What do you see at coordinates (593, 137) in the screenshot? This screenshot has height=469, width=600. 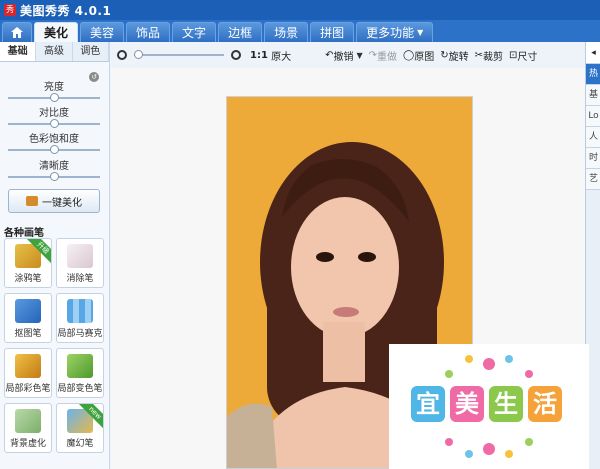 I see `right-panel-item-portrait: 人` at bounding box center [593, 137].